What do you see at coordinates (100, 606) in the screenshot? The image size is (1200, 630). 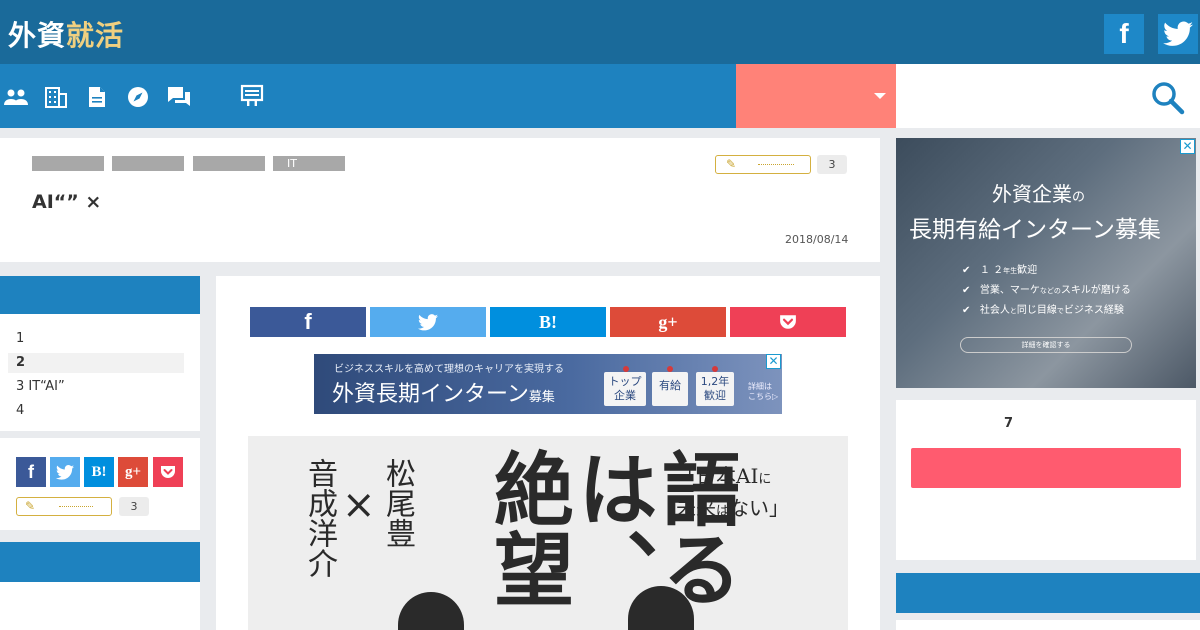 I see `sidebar-section-body` at bounding box center [100, 606].